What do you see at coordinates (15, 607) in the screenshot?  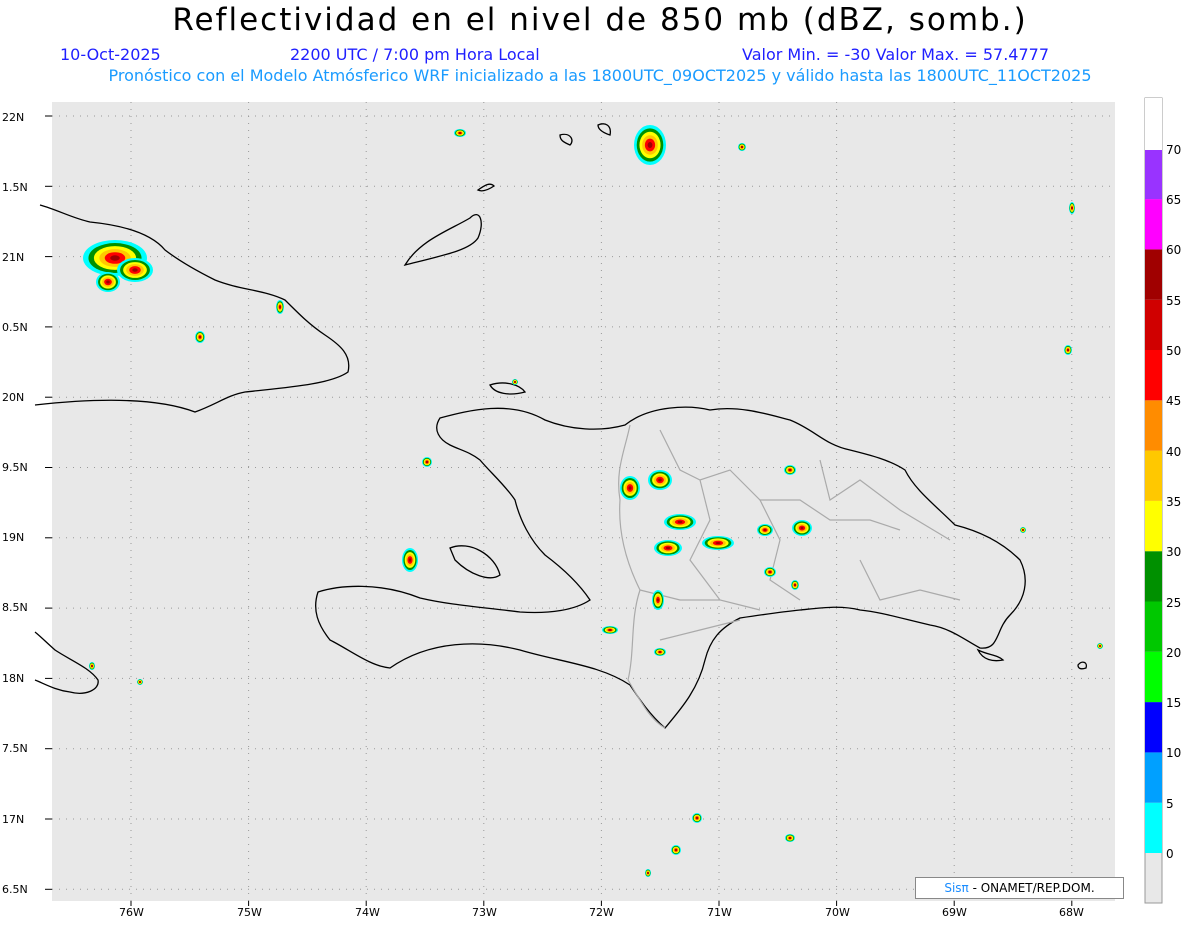 I see `lat-label: 8.5N` at bounding box center [15, 607].